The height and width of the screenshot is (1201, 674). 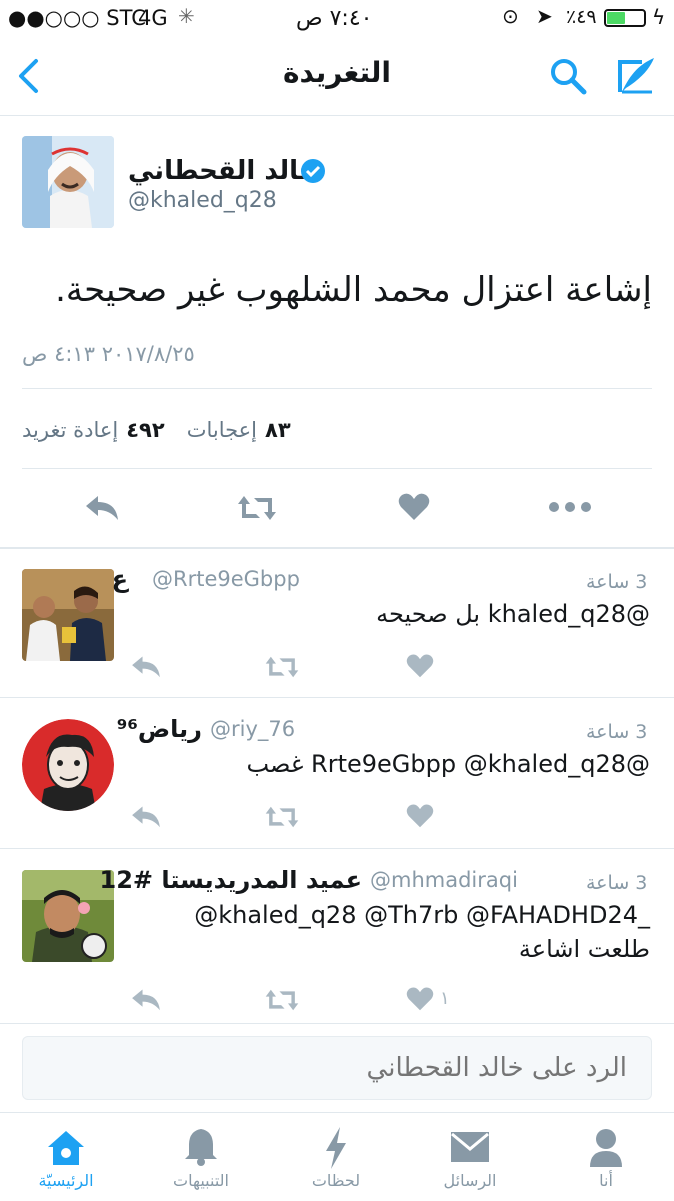 I want to click on likes-count: ٨٣, so click(x=278, y=430).